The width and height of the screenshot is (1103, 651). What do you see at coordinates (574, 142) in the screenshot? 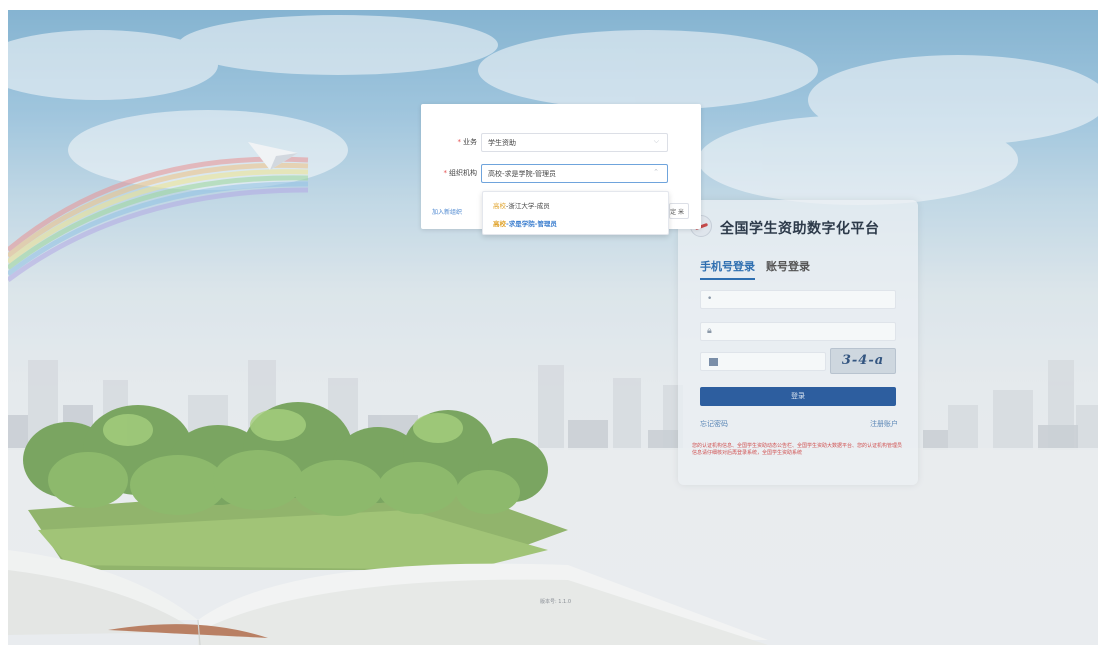
I see `business-select: 学生资助 ⌵` at bounding box center [574, 142].